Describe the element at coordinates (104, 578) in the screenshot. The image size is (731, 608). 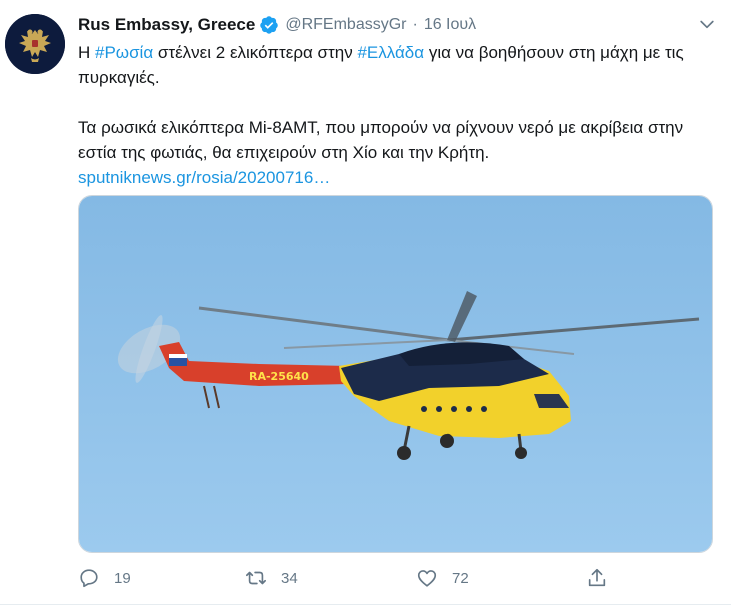
I see `reply-button: 19` at that location.